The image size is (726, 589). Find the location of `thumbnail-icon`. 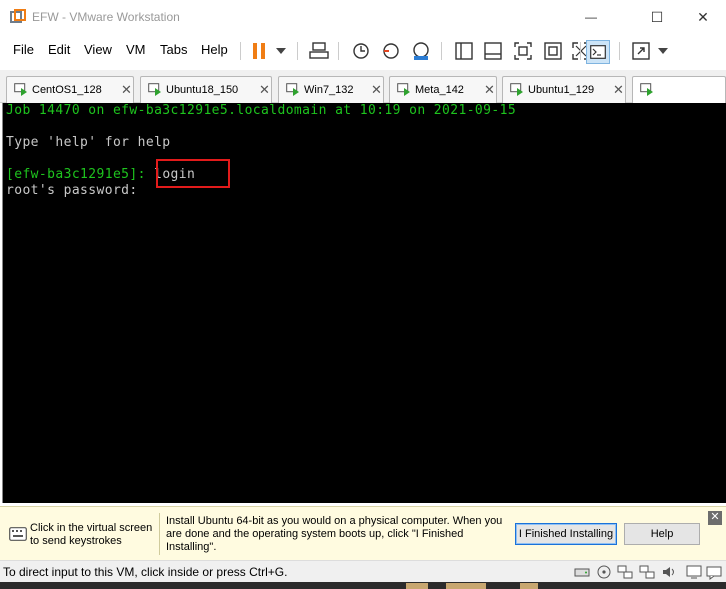

thumbnail-icon is located at coordinates (493, 51).